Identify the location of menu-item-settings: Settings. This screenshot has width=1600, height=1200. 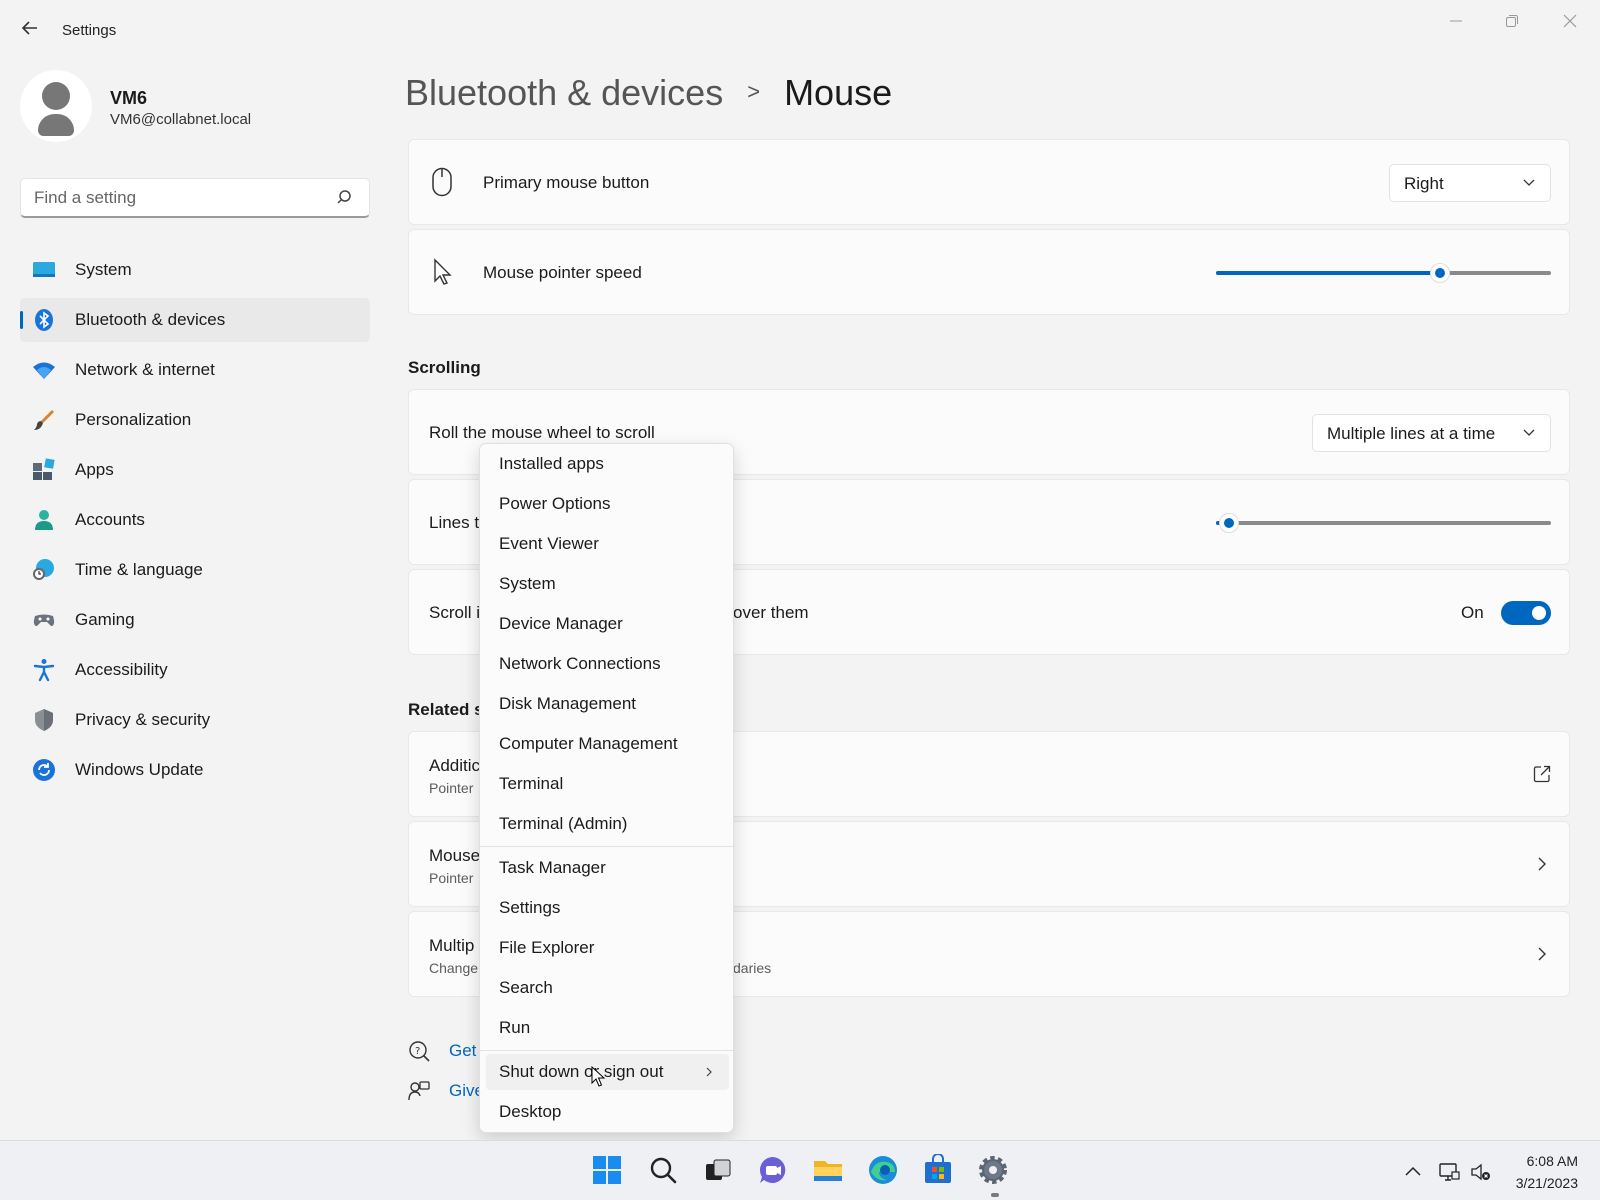
(607, 908).